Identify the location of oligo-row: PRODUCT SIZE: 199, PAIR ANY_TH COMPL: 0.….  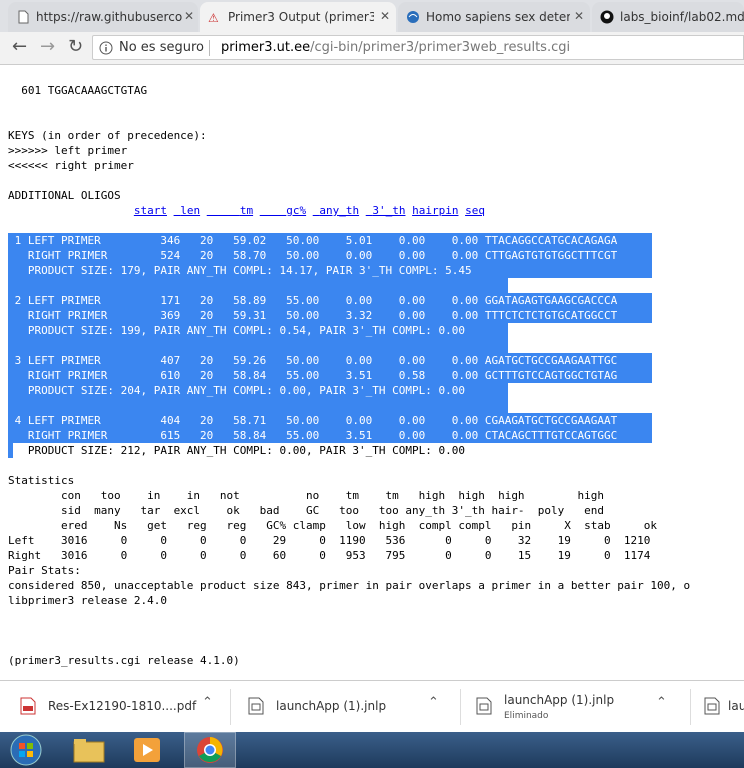
(236, 330).